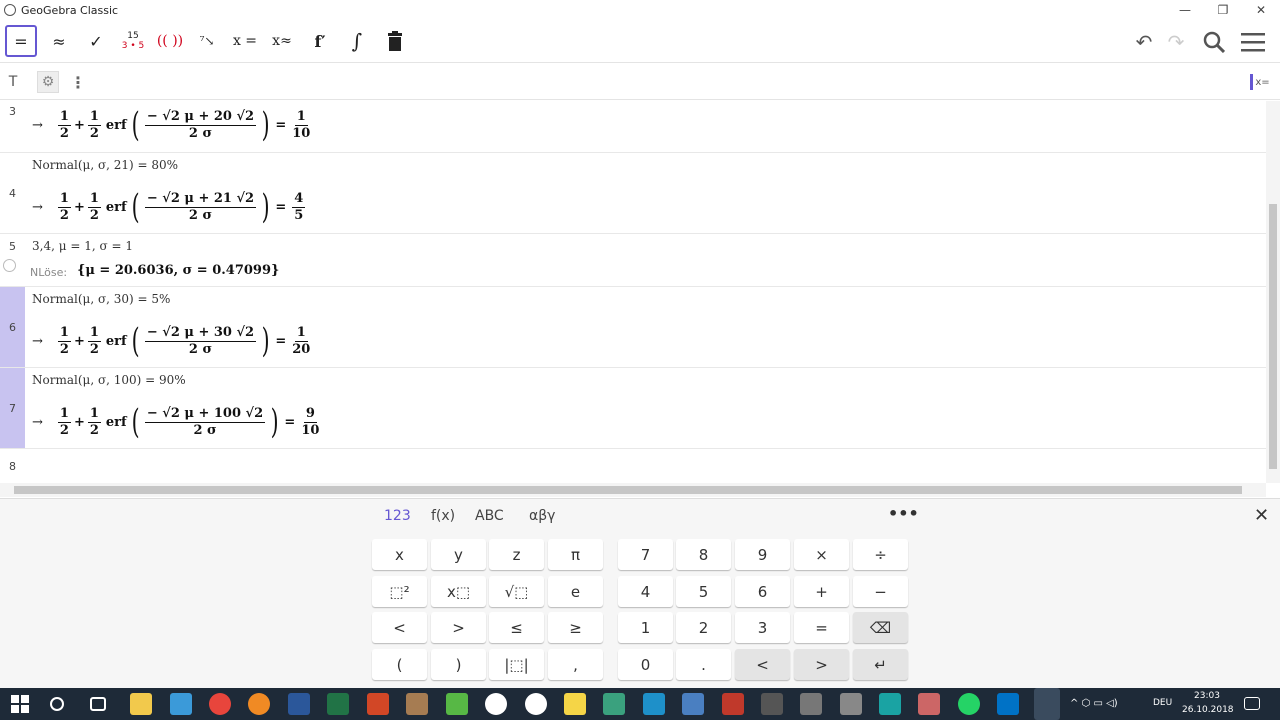 Image resolution: width=1280 pixels, height=720 pixels. Describe the element at coordinates (20, 704) in the screenshot. I see `windows-start-button` at that location.